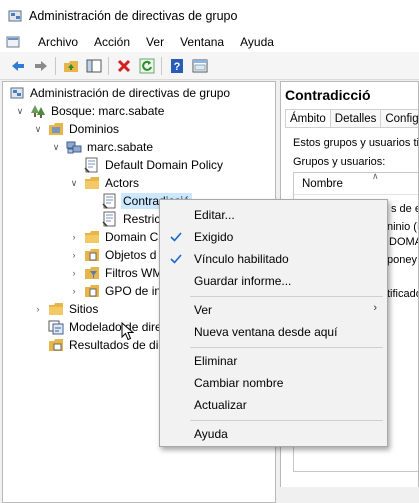 The height and width of the screenshot is (503, 419). I want to click on back-icon, so click(17, 65).